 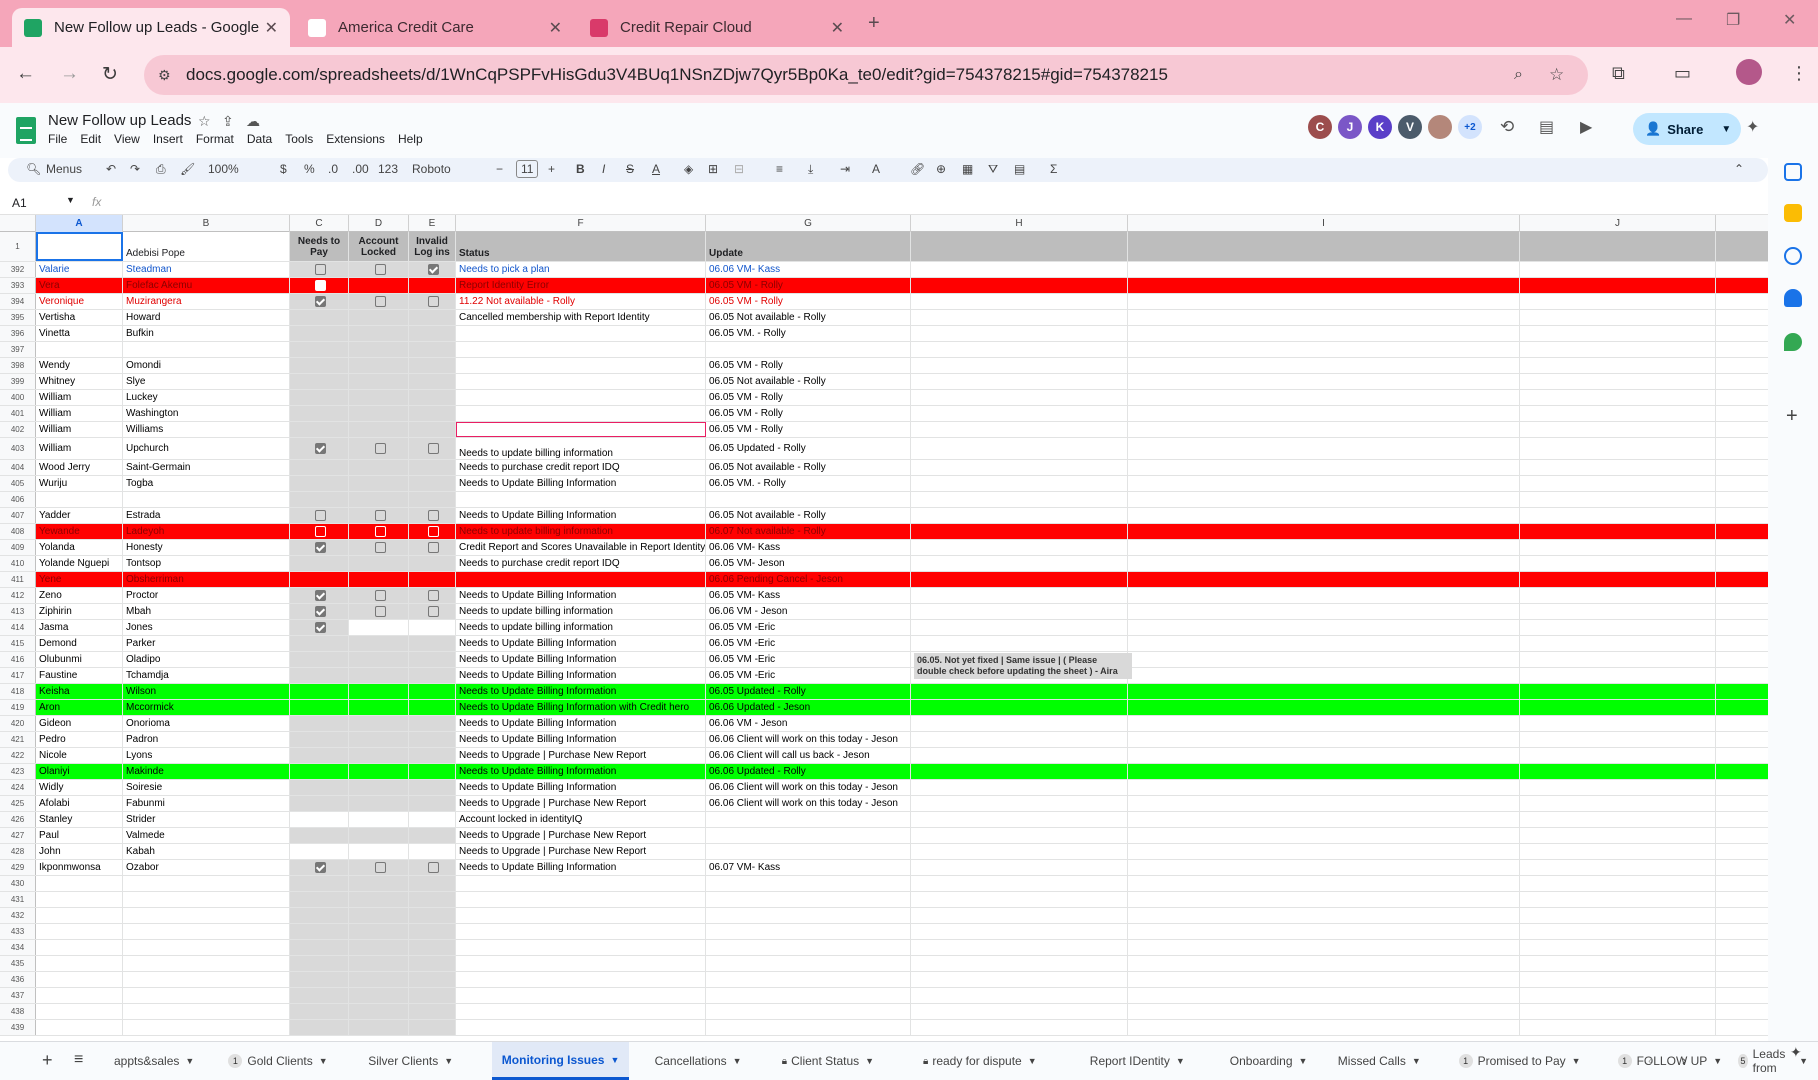 What do you see at coordinates (603, 169) in the screenshot?
I see `italic-button: I` at bounding box center [603, 169].